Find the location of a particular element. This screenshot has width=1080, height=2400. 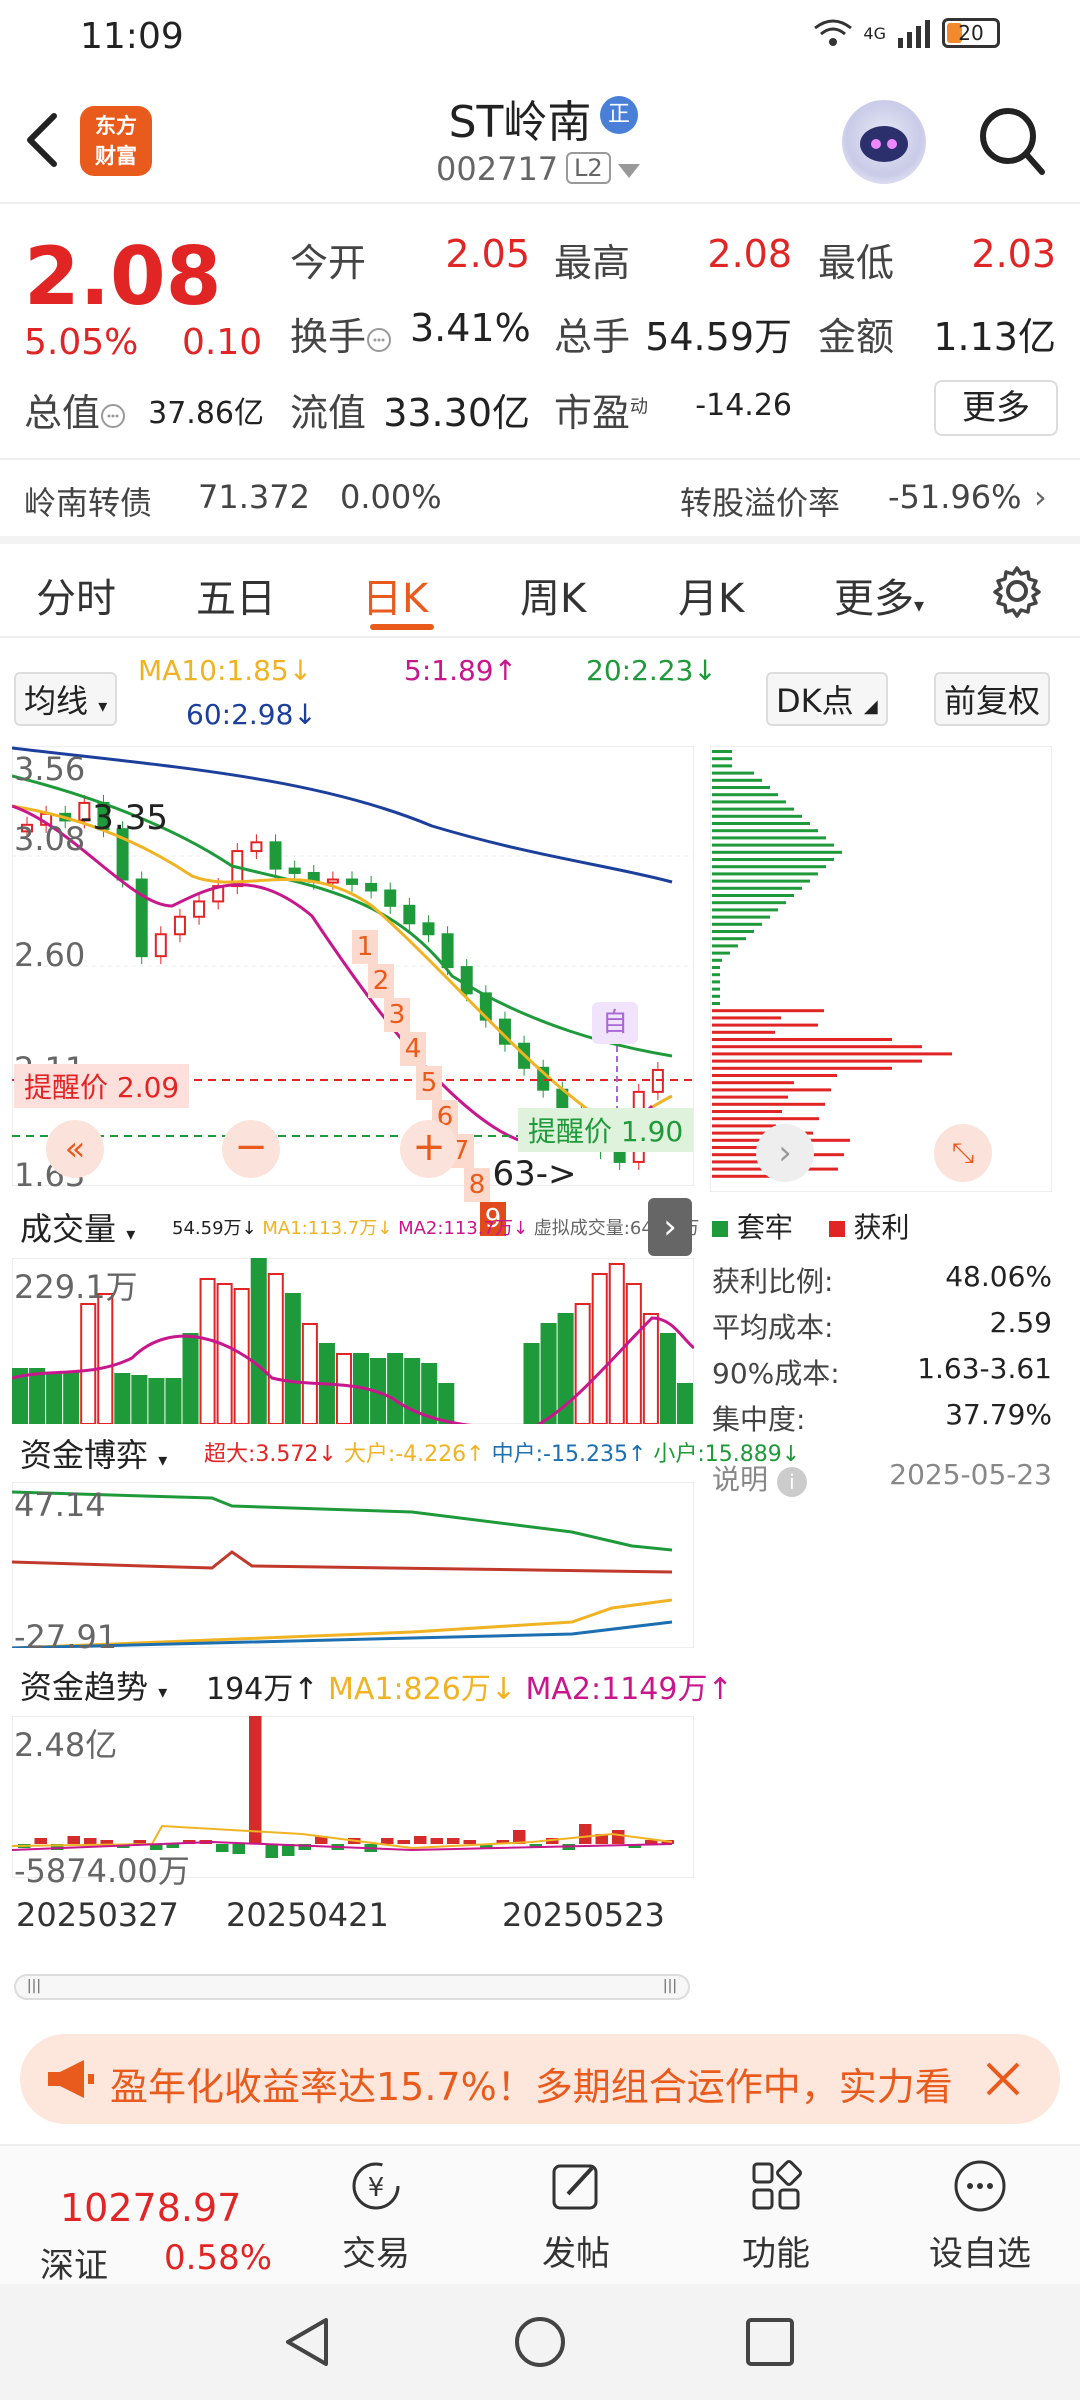

zoom-in-button: + is located at coordinates (429, 1149).